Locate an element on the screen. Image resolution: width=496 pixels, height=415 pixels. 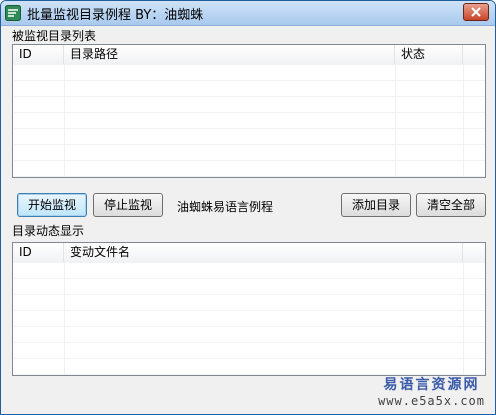
dir-activity-header: ID 变动文件名 is located at coordinates (249, 253).